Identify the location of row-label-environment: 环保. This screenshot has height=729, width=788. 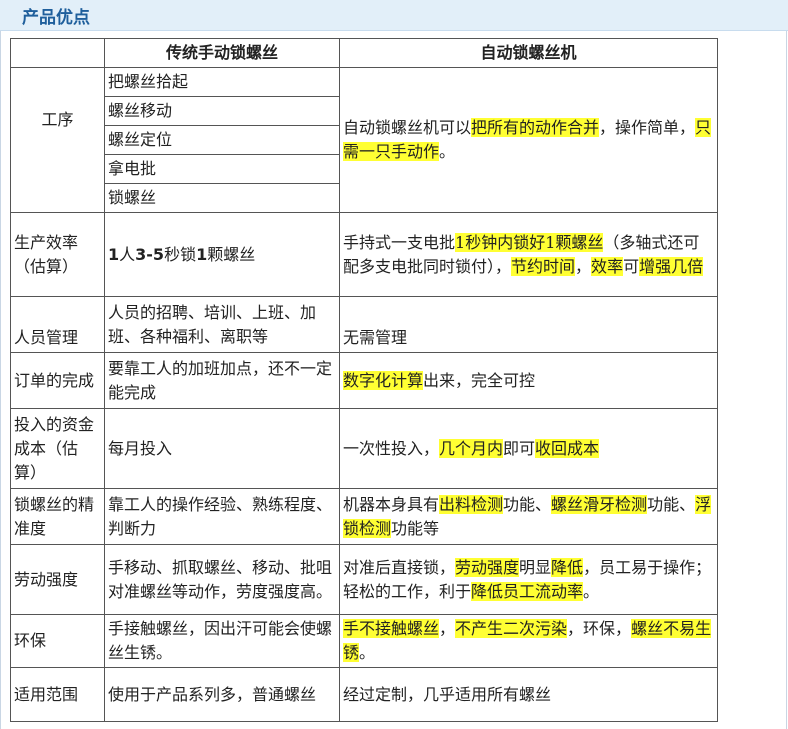
(57, 641).